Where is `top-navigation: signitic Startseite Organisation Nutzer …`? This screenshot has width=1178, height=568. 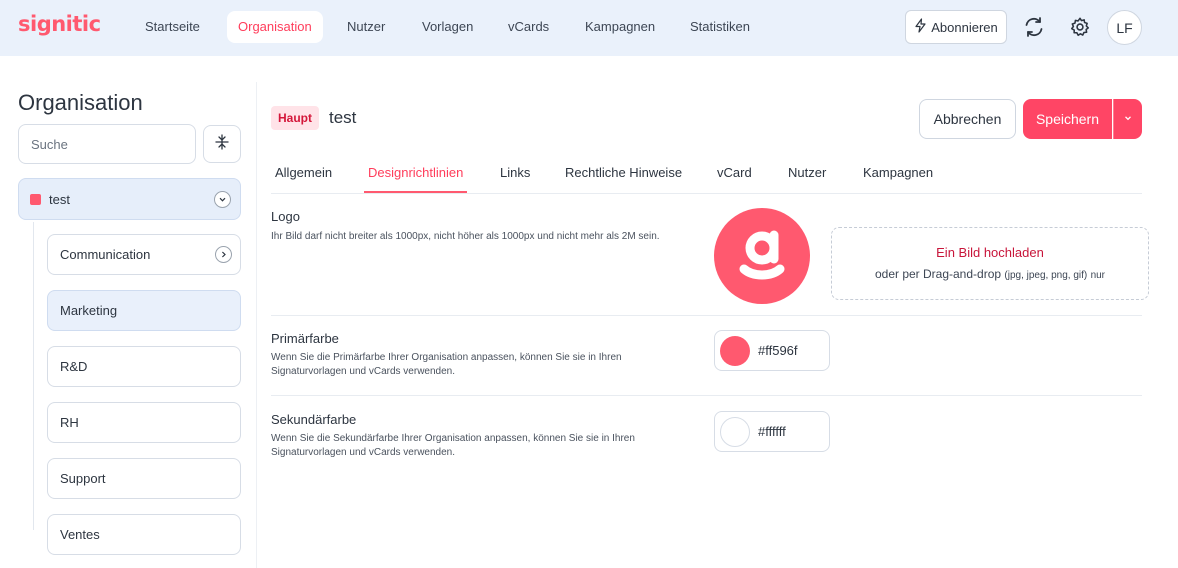
top-navigation: signitic Startseite Organisation Nutzer … is located at coordinates (589, 28).